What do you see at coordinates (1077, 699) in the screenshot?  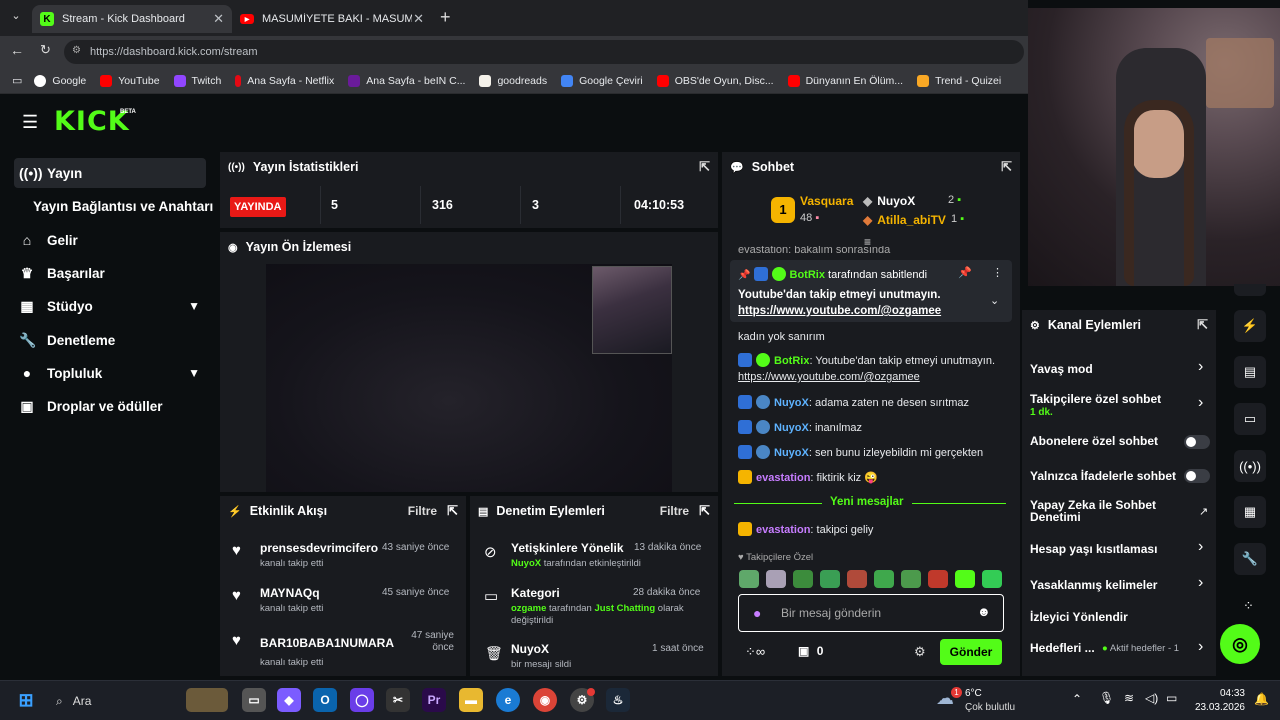 I see `chevron-up-icon: ⌃` at bounding box center [1077, 699].